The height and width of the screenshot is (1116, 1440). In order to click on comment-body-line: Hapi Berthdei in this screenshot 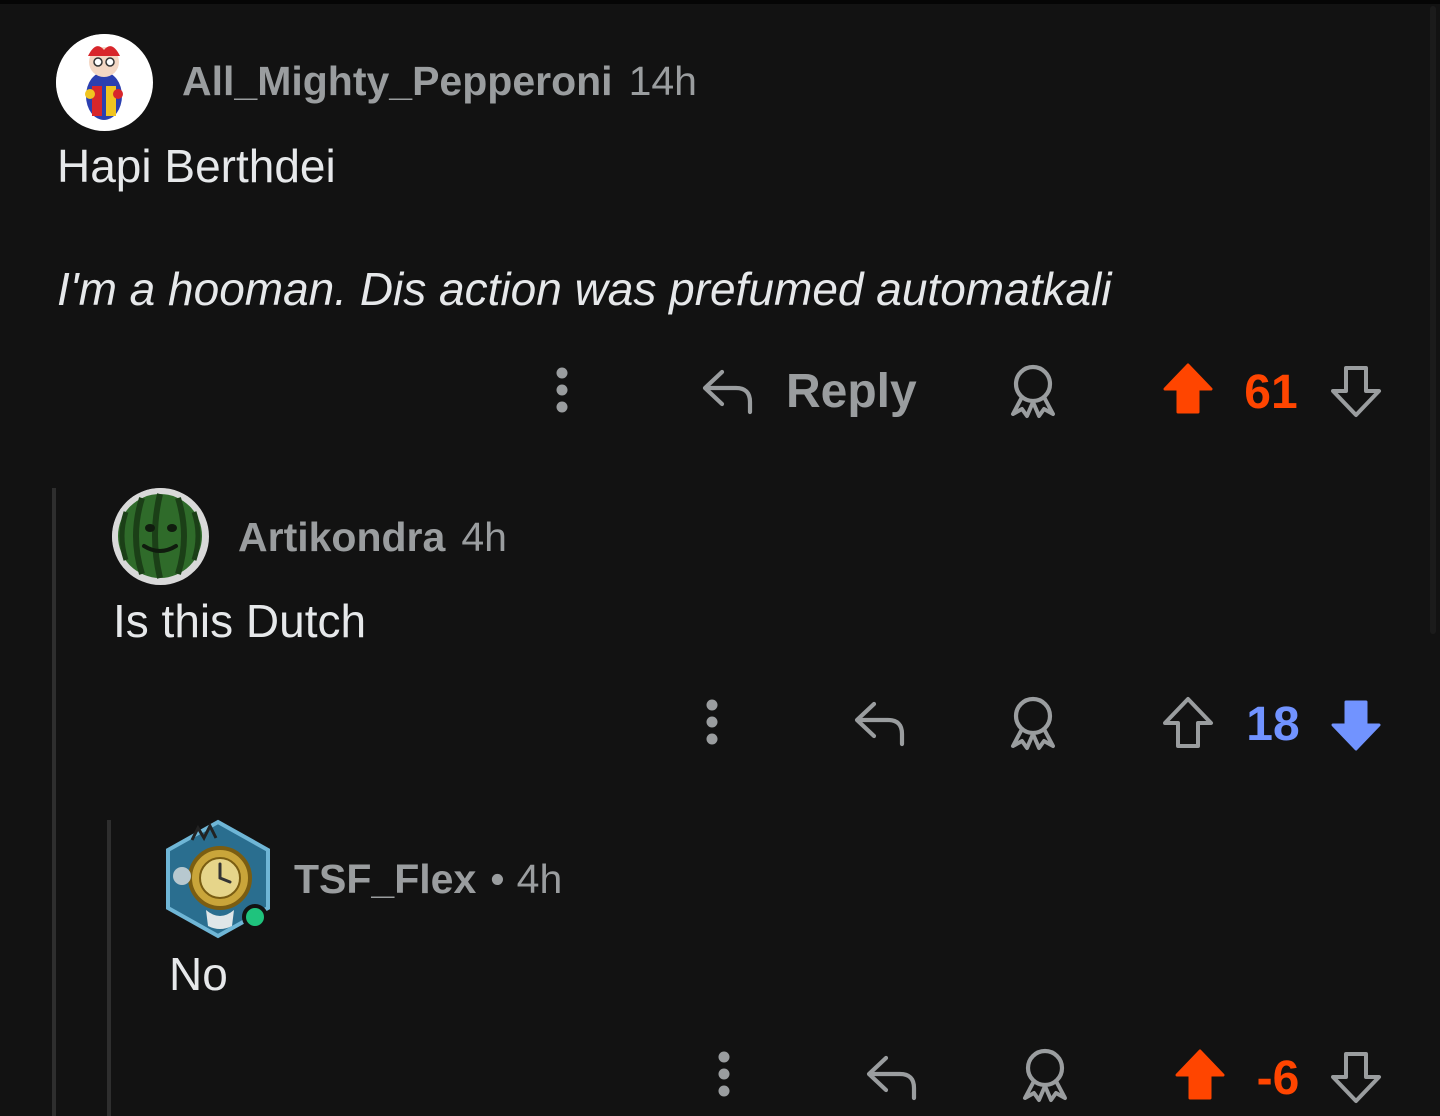, I will do `click(196, 166)`.